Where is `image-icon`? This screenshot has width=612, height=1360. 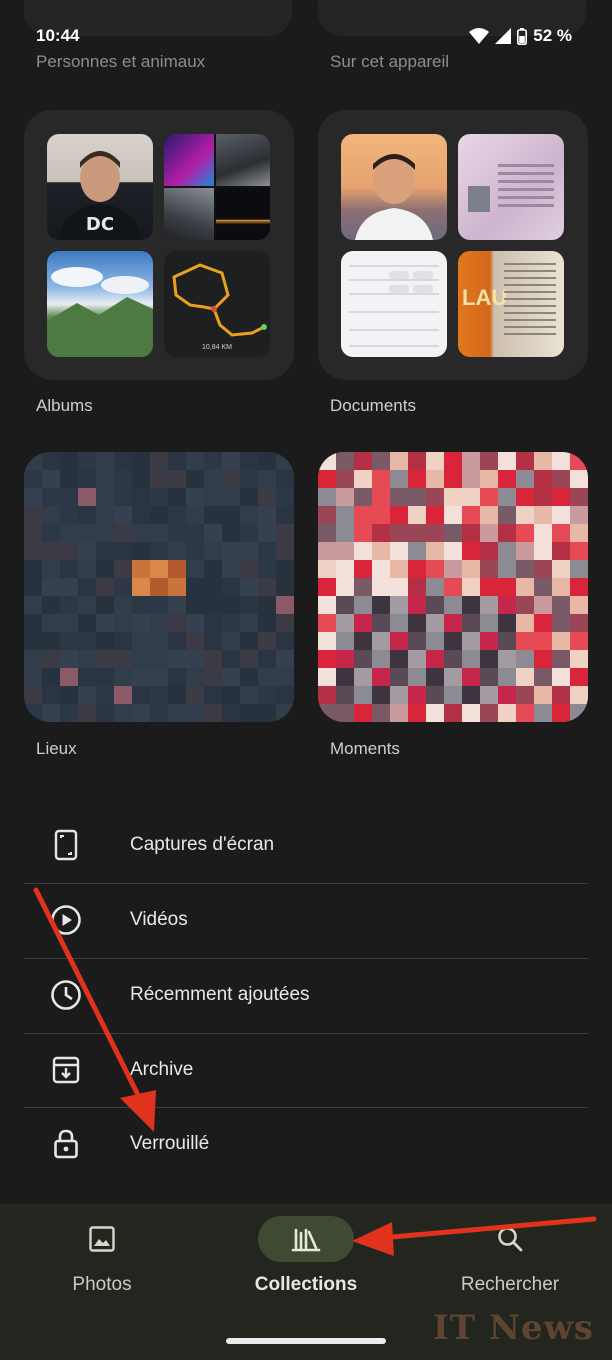
image-icon is located at coordinates (102, 1239).